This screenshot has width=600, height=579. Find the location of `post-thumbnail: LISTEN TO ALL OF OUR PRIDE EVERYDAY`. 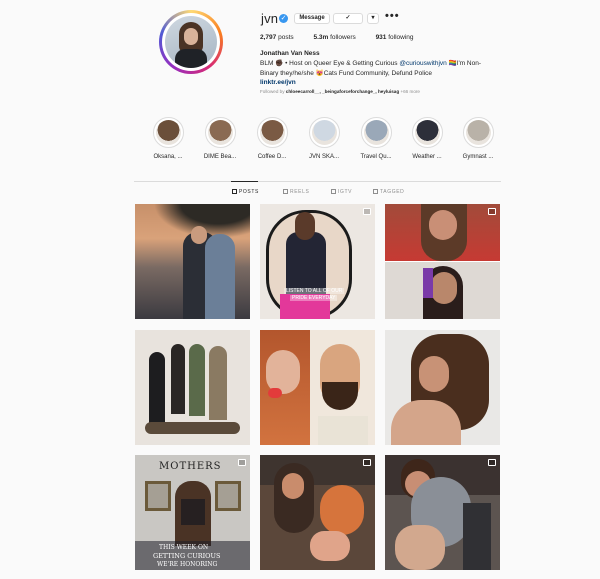

post-thumbnail: LISTEN TO ALL OF OUR PRIDE EVERYDAY is located at coordinates (317, 261).